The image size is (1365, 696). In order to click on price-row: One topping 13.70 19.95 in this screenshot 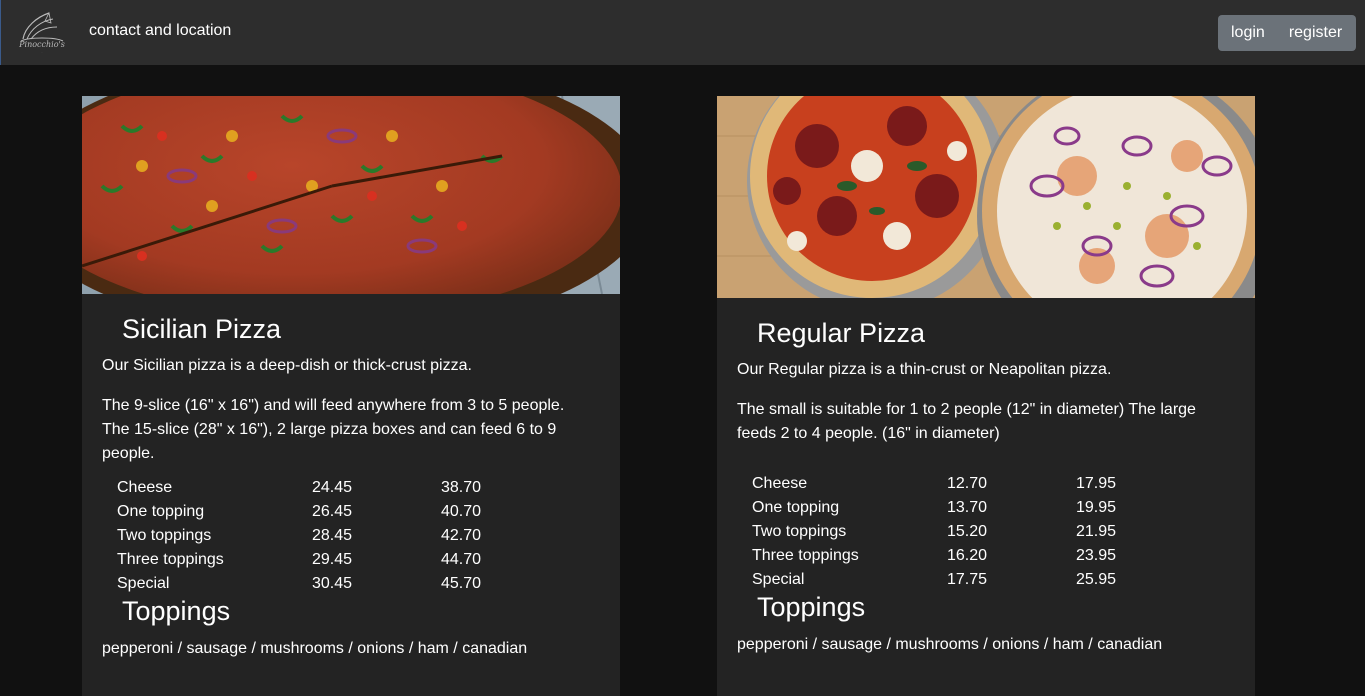, I will do `click(952, 508)`.